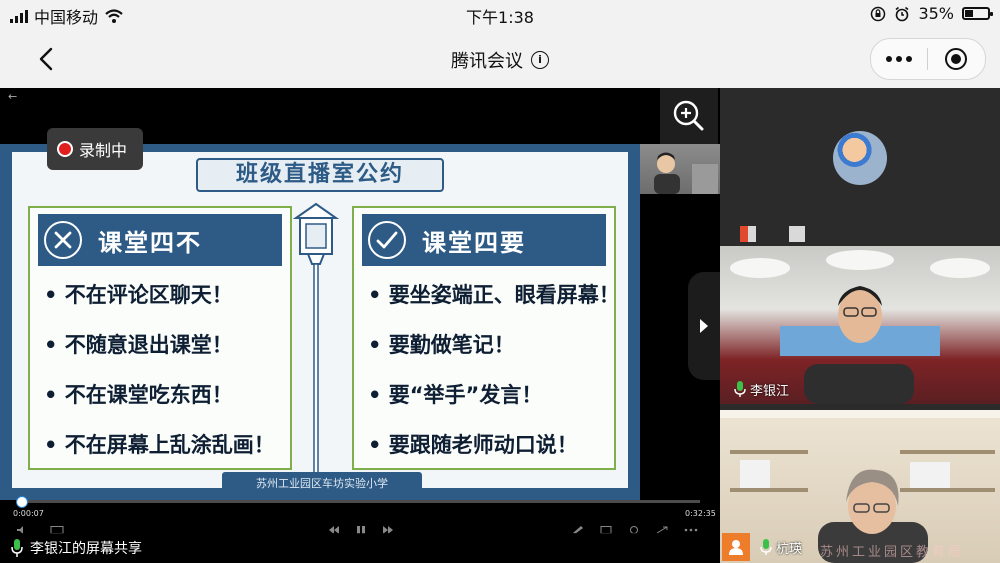  I want to click on network-indicator-icon, so click(748, 234).